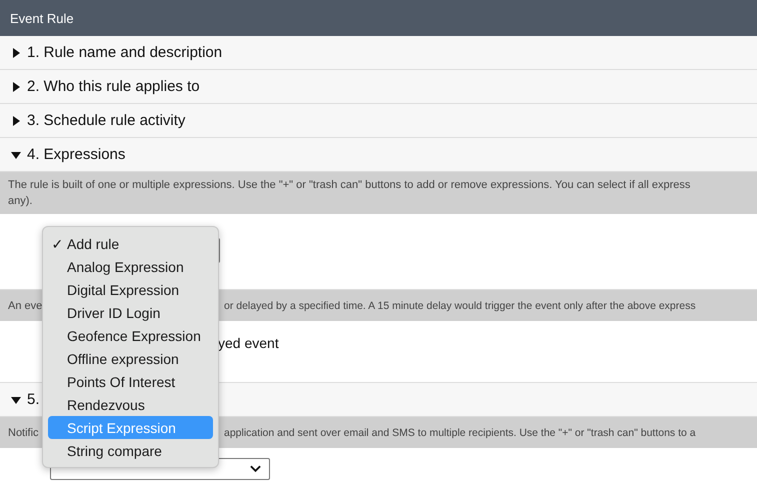 The width and height of the screenshot is (757, 492). I want to click on description-text: or delayed by a specified time. A 15 minute delay would trigger the event only after the above express, so click(460, 306).